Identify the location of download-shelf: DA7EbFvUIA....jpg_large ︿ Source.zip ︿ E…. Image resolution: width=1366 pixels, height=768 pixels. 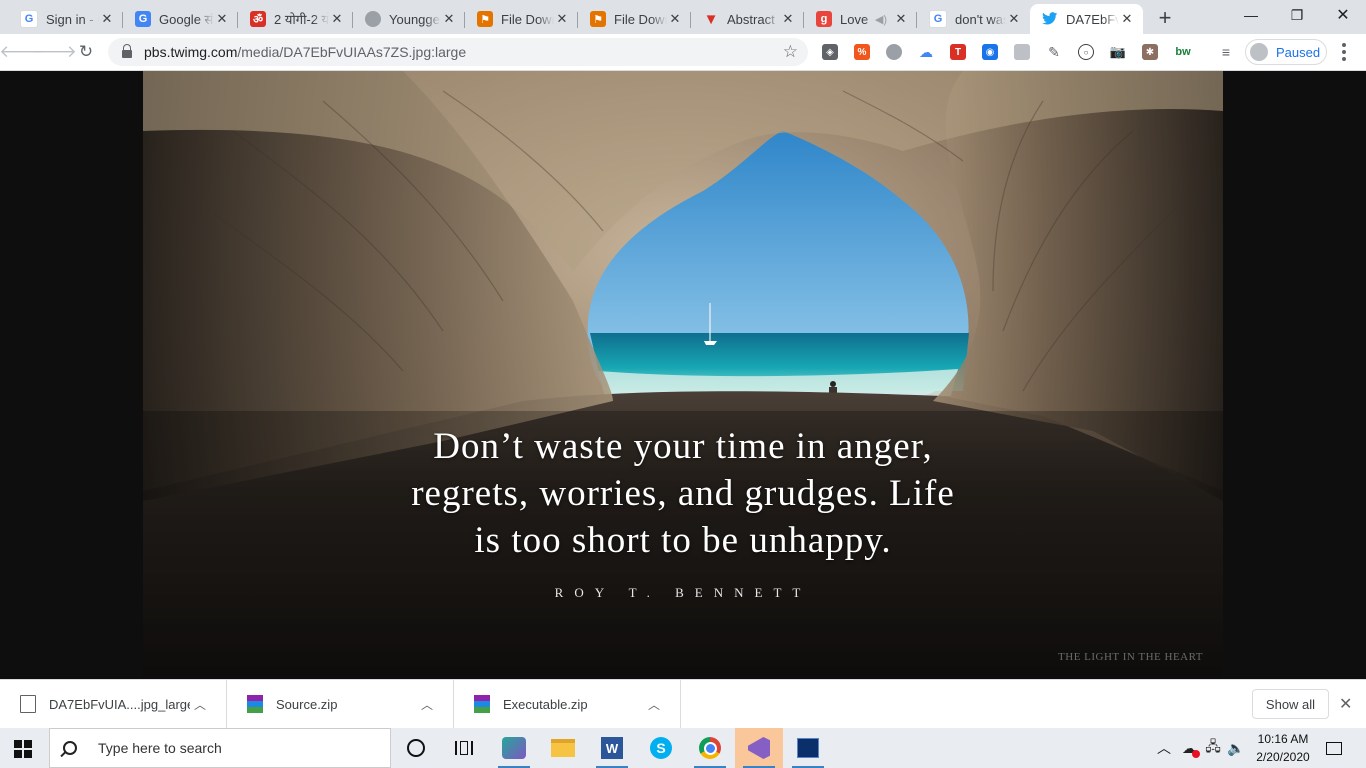
(683, 703).